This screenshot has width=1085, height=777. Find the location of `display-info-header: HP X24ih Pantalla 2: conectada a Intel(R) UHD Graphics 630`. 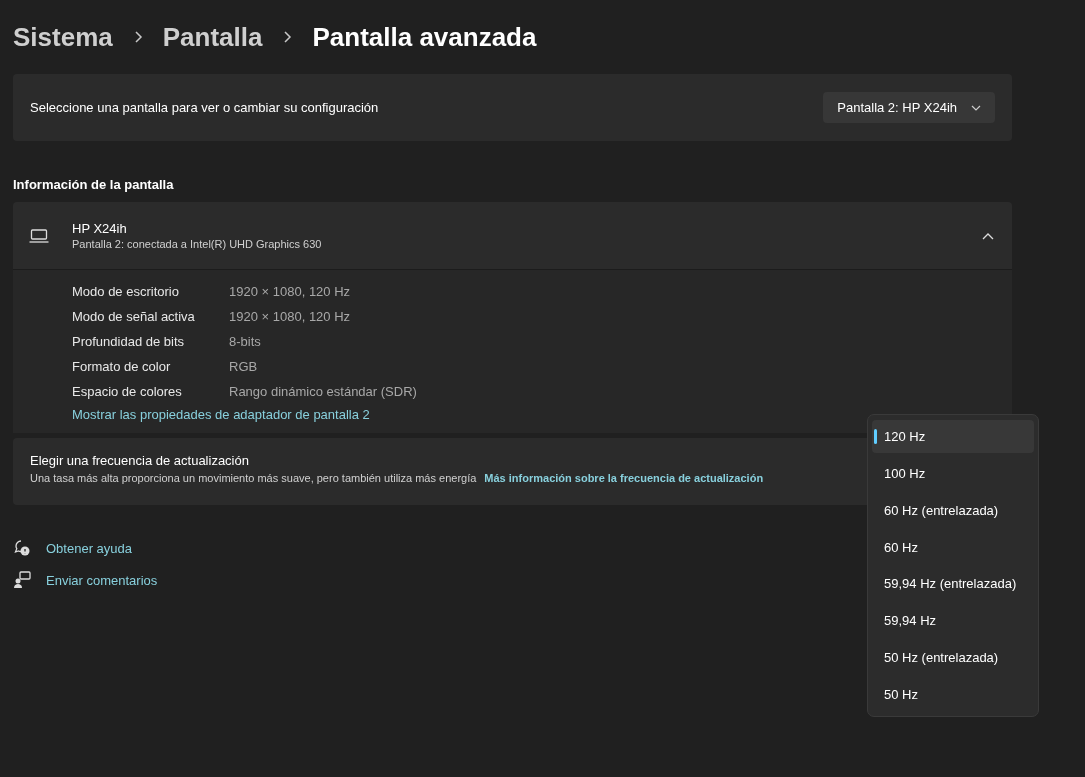

display-info-header: HP X24ih Pantalla 2: conectada a Intel(R) UHD Graphics 630 is located at coordinates (512, 235).